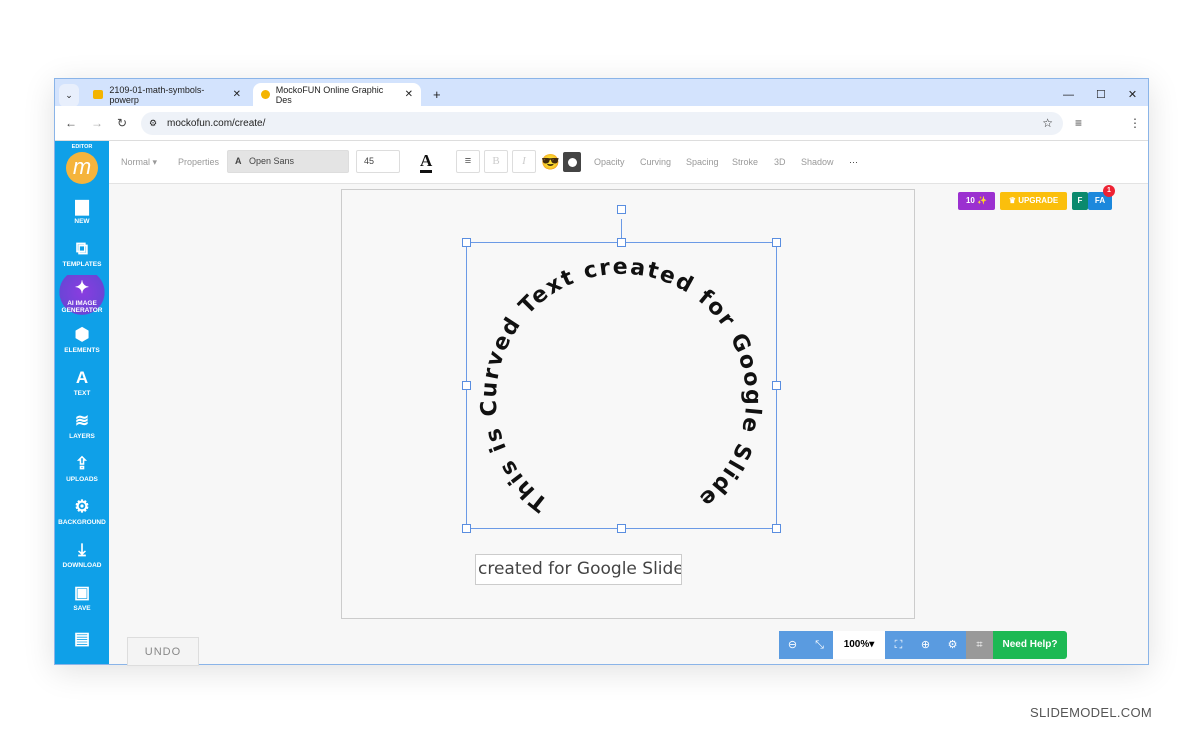  What do you see at coordinates (1080, 201) in the screenshot?
I see `user-f-badge: F` at bounding box center [1080, 201].